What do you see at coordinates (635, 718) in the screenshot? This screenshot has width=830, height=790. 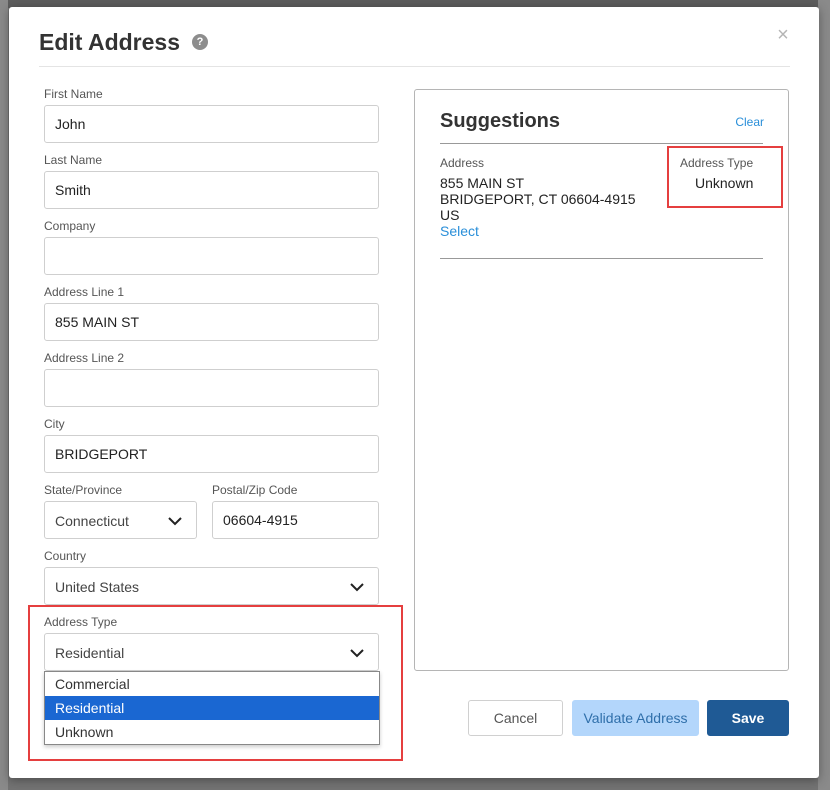 I see `validate-address-button: Validate Address` at bounding box center [635, 718].